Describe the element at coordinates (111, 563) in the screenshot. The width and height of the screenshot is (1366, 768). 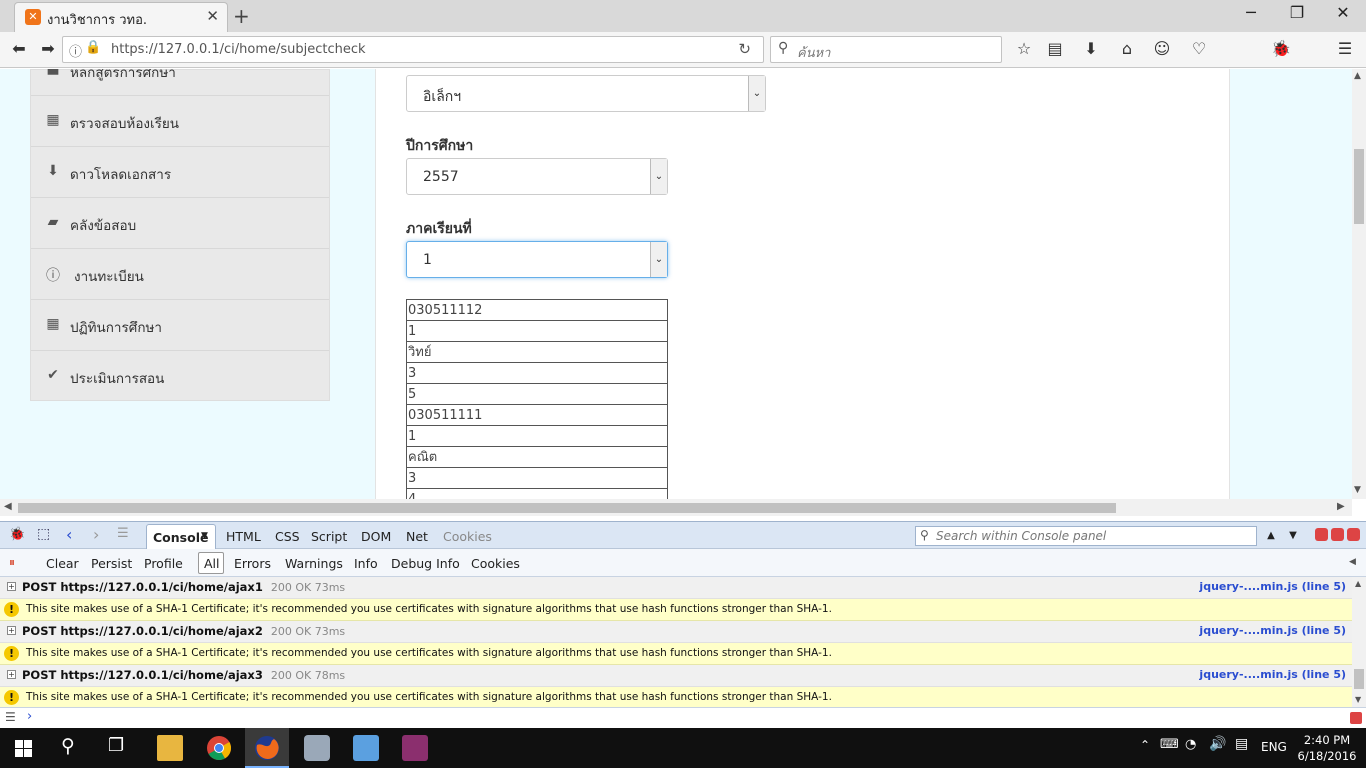
I see `persist-button: Persist` at that location.